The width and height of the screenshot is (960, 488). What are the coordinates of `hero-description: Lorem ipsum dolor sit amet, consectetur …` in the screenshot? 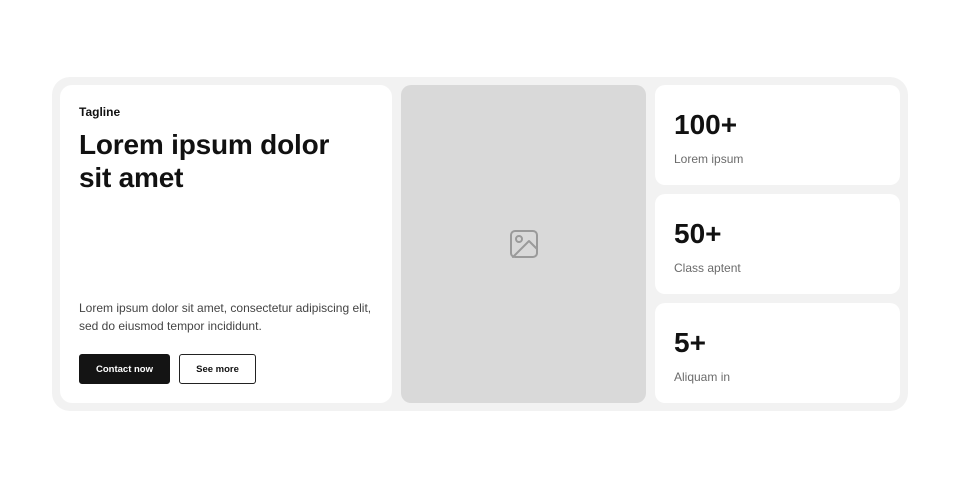 It's located at (225, 317).